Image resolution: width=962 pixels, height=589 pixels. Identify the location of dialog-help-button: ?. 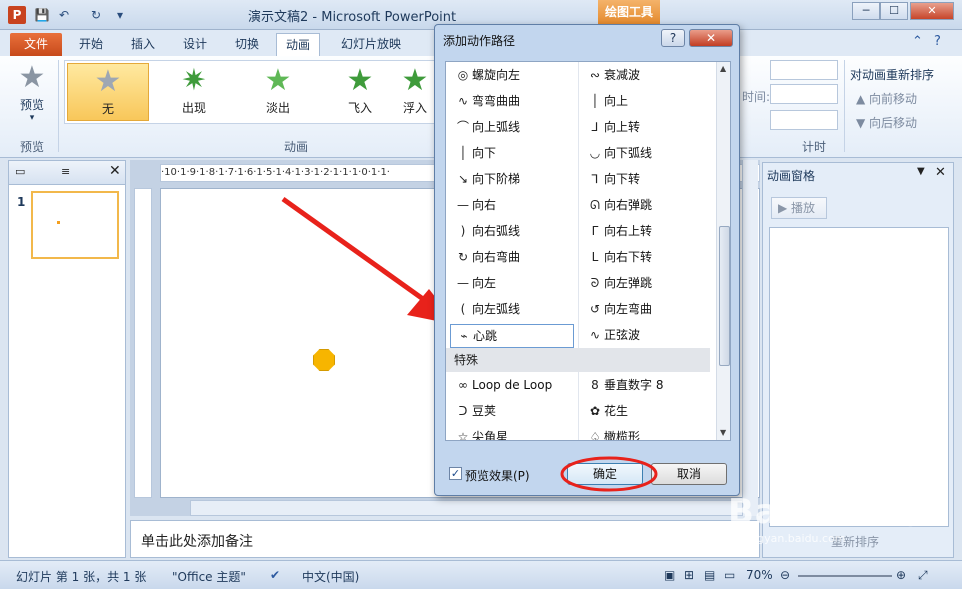
(673, 38).